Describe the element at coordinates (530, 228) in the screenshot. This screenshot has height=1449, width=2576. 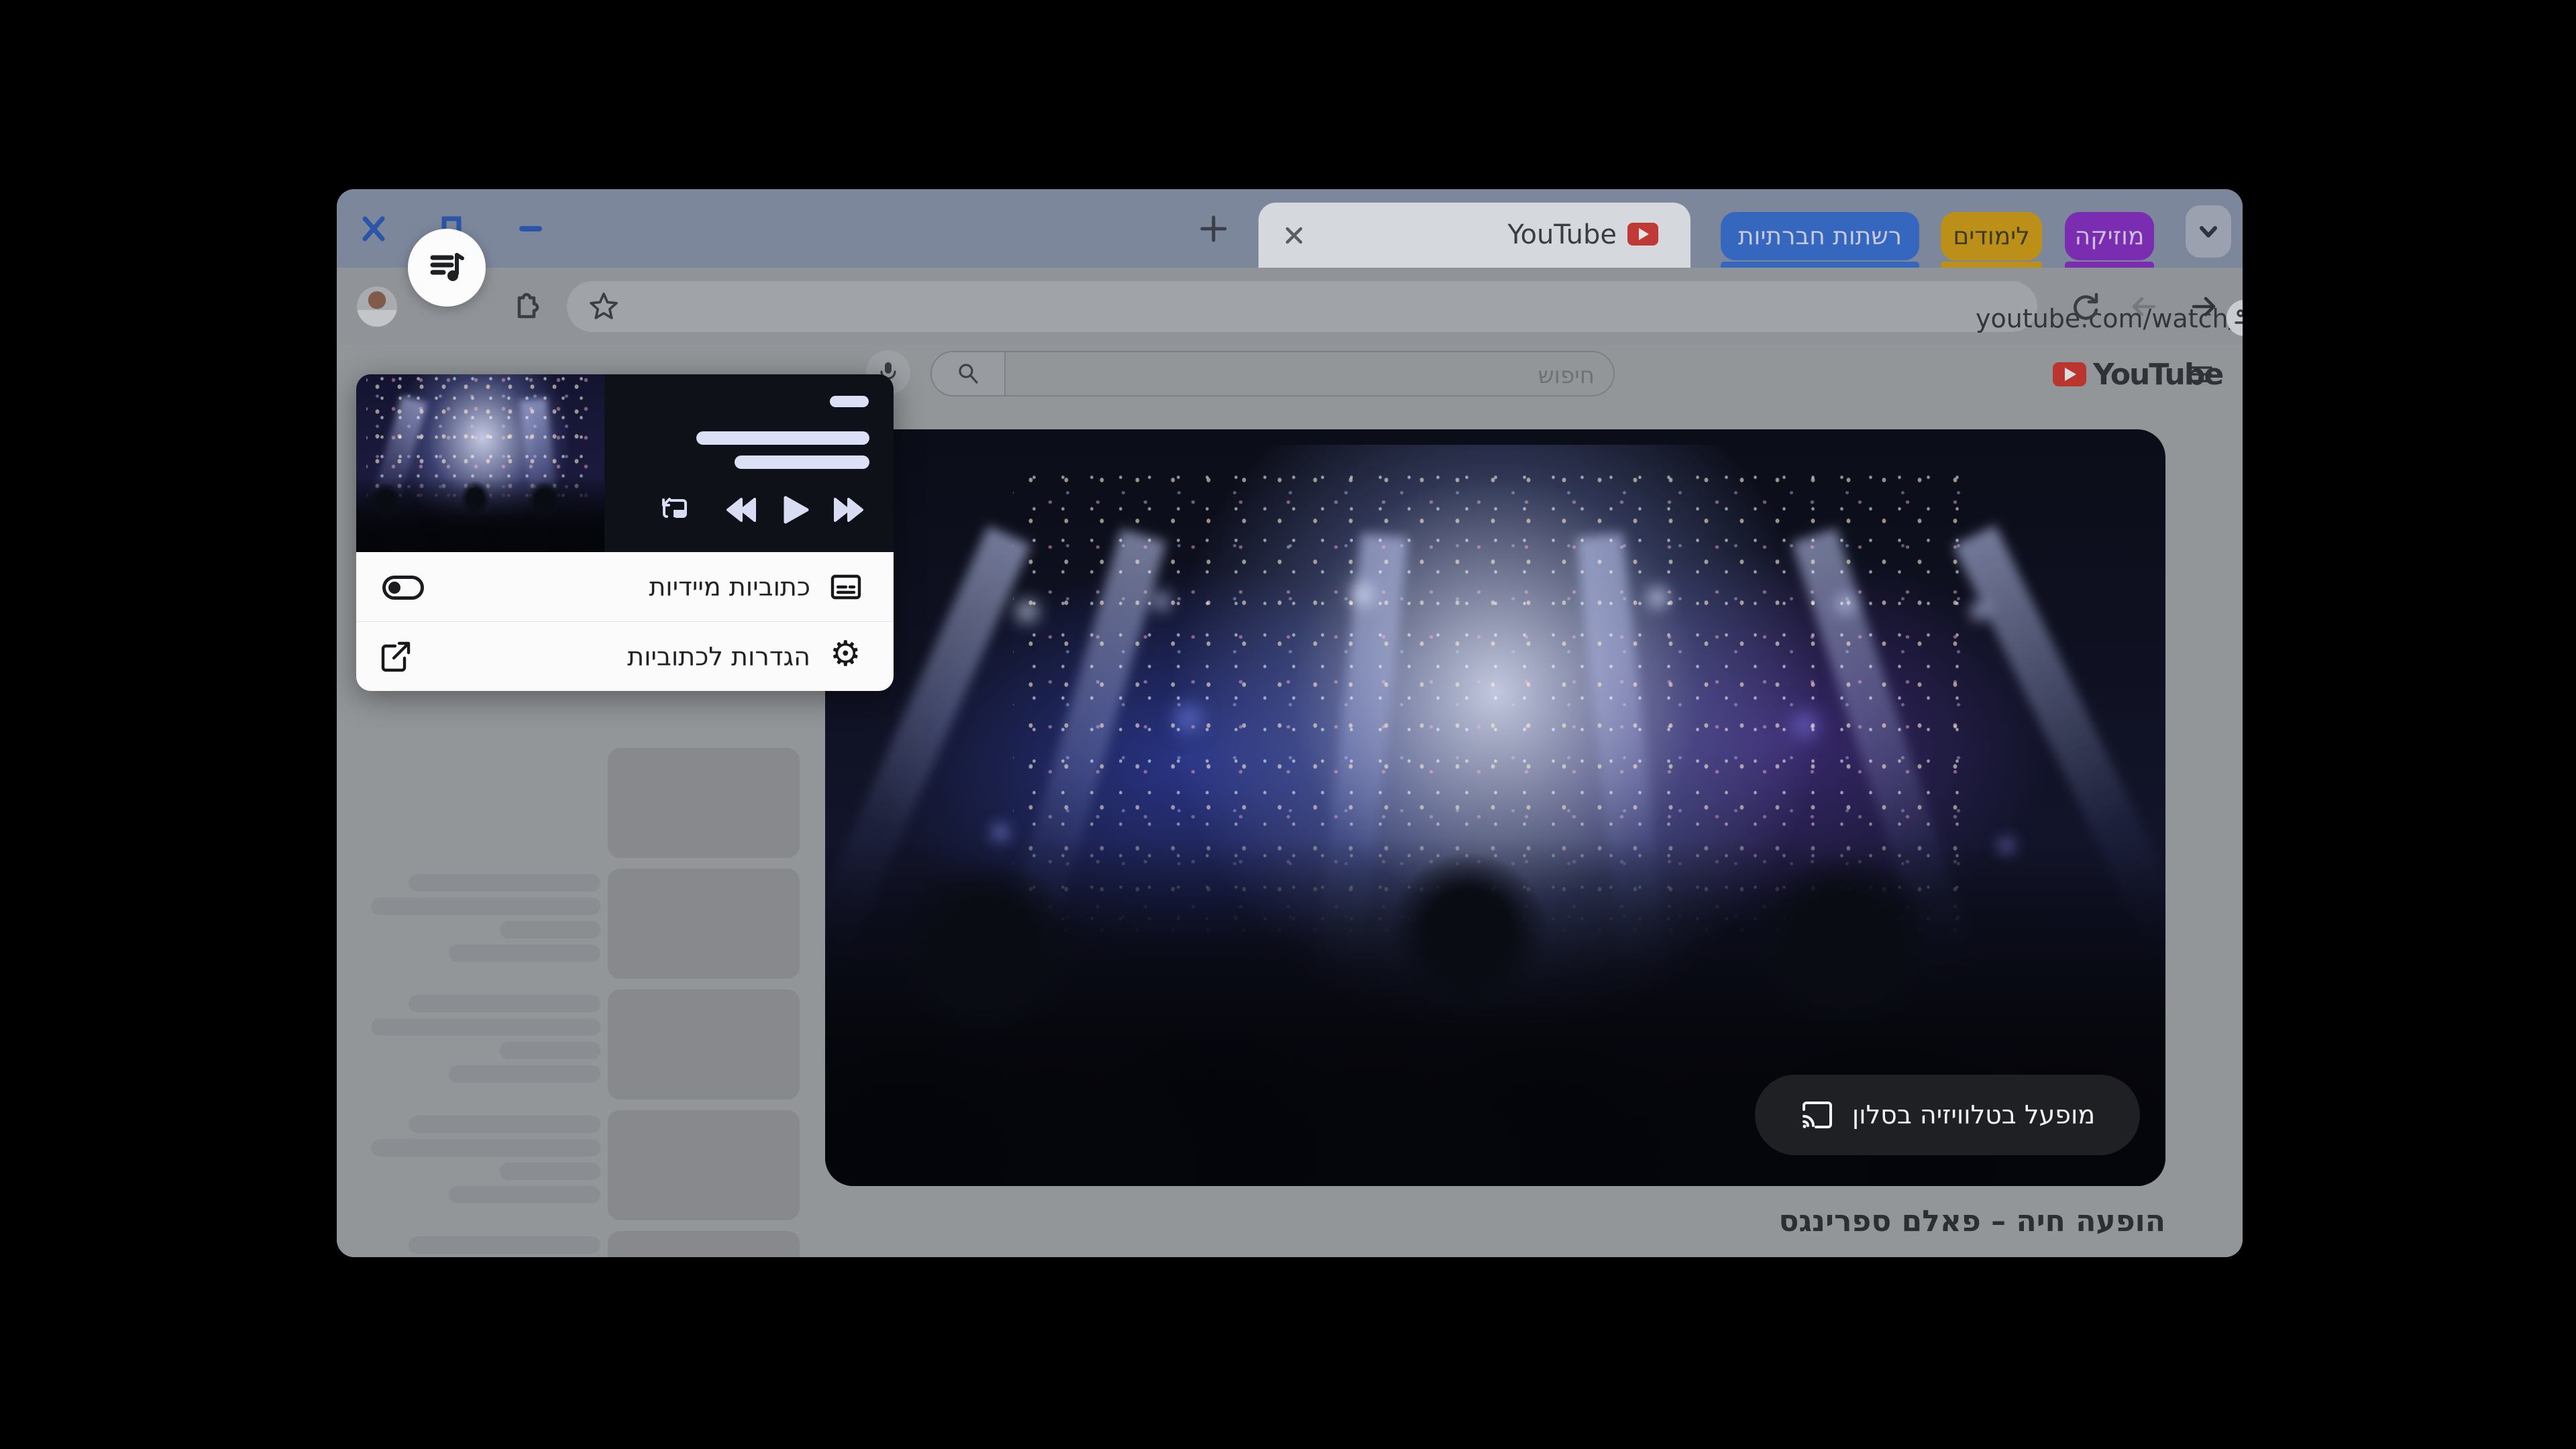
I see `window-minimize-icon` at that location.